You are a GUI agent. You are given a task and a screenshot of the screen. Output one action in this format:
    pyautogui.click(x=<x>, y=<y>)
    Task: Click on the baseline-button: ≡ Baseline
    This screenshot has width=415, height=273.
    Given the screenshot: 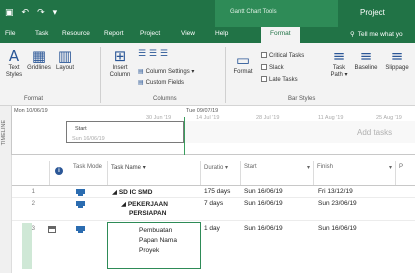 What is the action you would take?
    pyautogui.click(x=366, y=59)
    